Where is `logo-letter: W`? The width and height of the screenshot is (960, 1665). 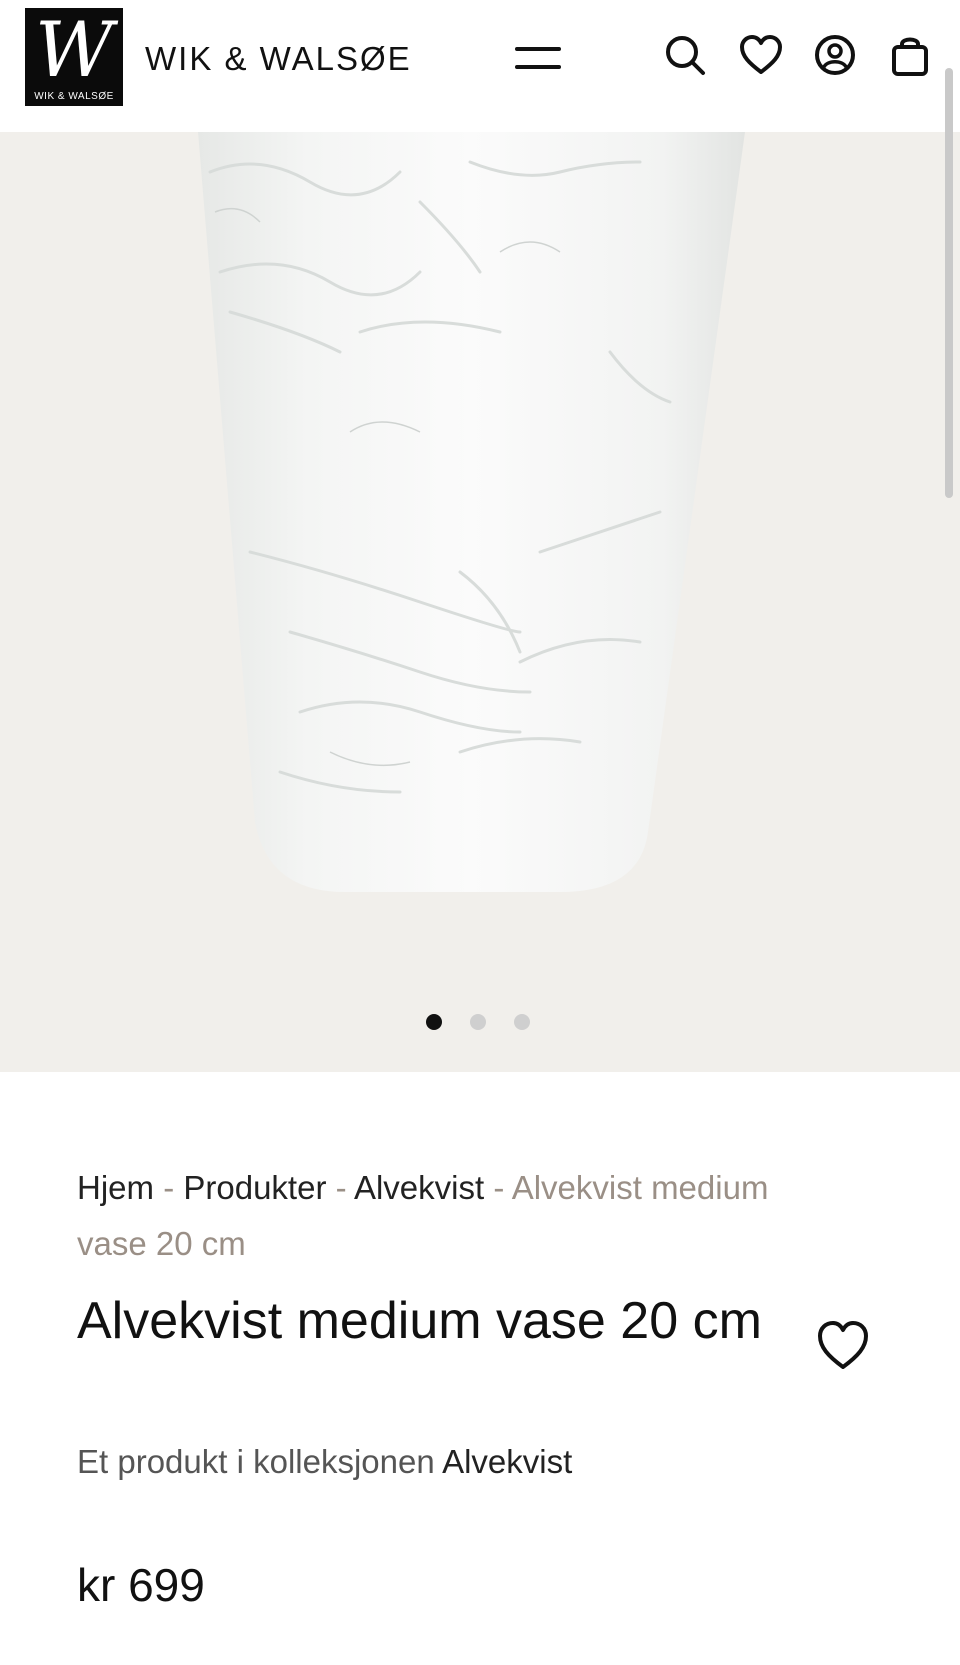
logo-letter: W is located at coordinates (74, 49).